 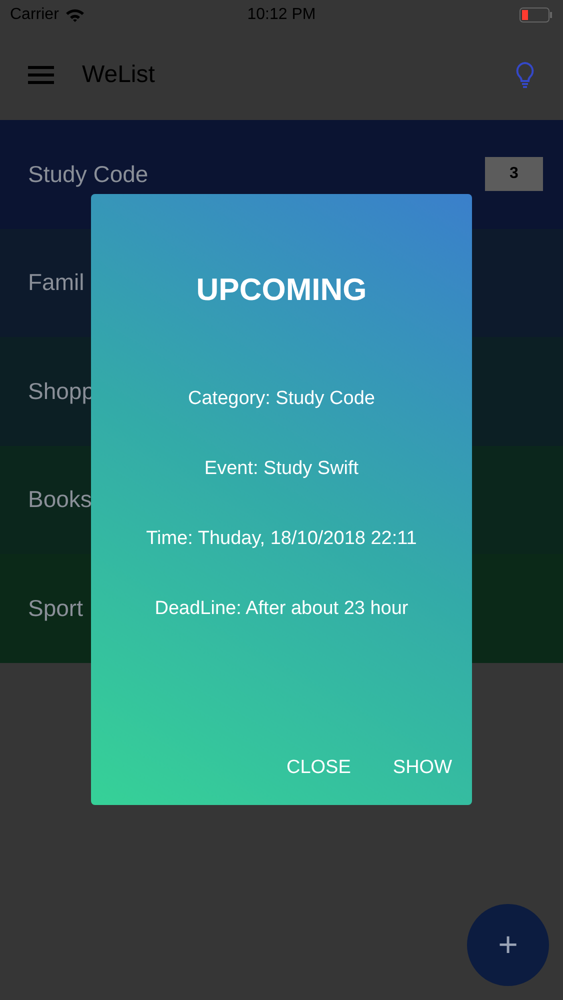 What do you see at coordinates (514, 174) in the screenshot?
I see `count-badge: 3` at bounding box center [514, 174].